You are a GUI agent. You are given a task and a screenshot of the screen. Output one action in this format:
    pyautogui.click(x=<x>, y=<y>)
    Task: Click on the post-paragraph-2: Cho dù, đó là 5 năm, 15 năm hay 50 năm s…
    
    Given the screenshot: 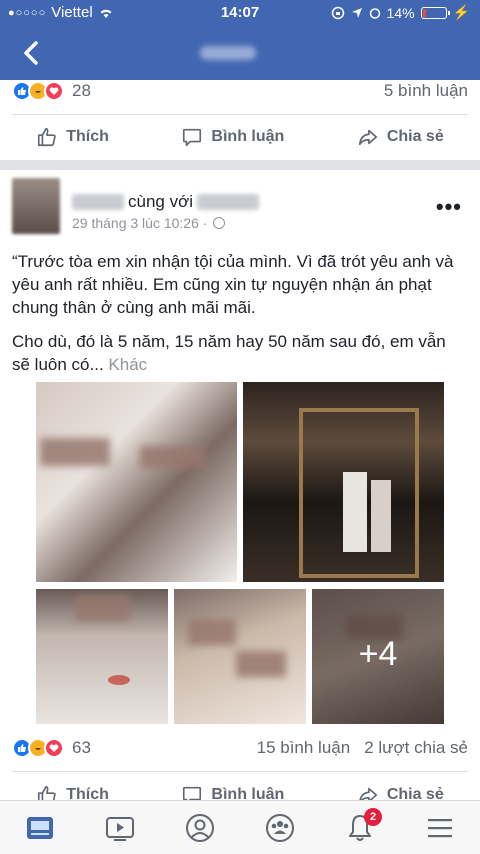 What is the action you would take?
    pyautogui.click(x=240, y=353)
    